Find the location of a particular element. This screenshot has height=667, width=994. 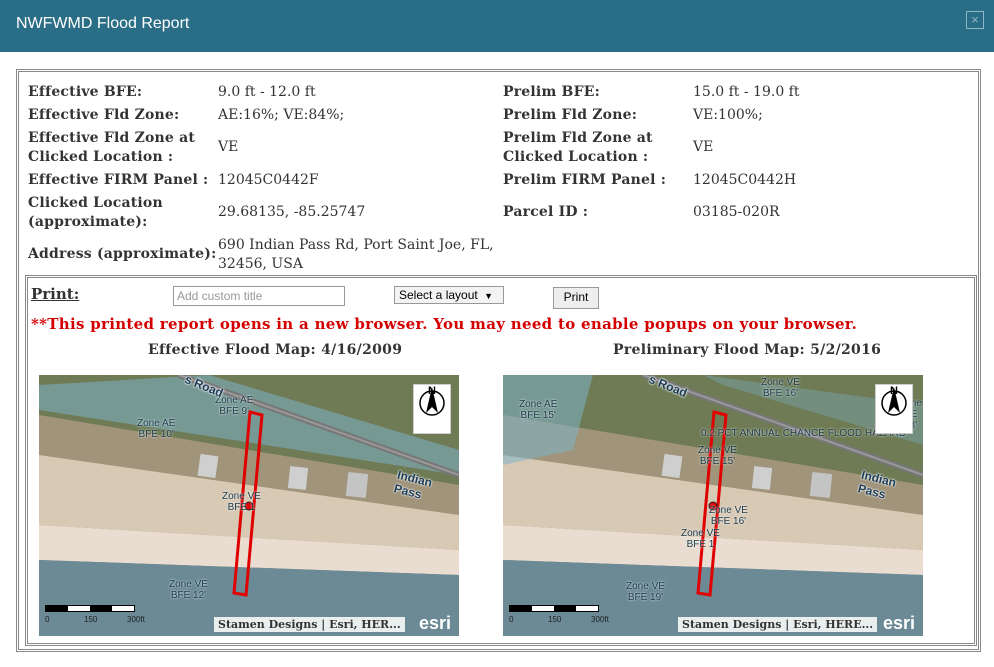

address-label: Address (approximate): is located at coordinates (122, 254).